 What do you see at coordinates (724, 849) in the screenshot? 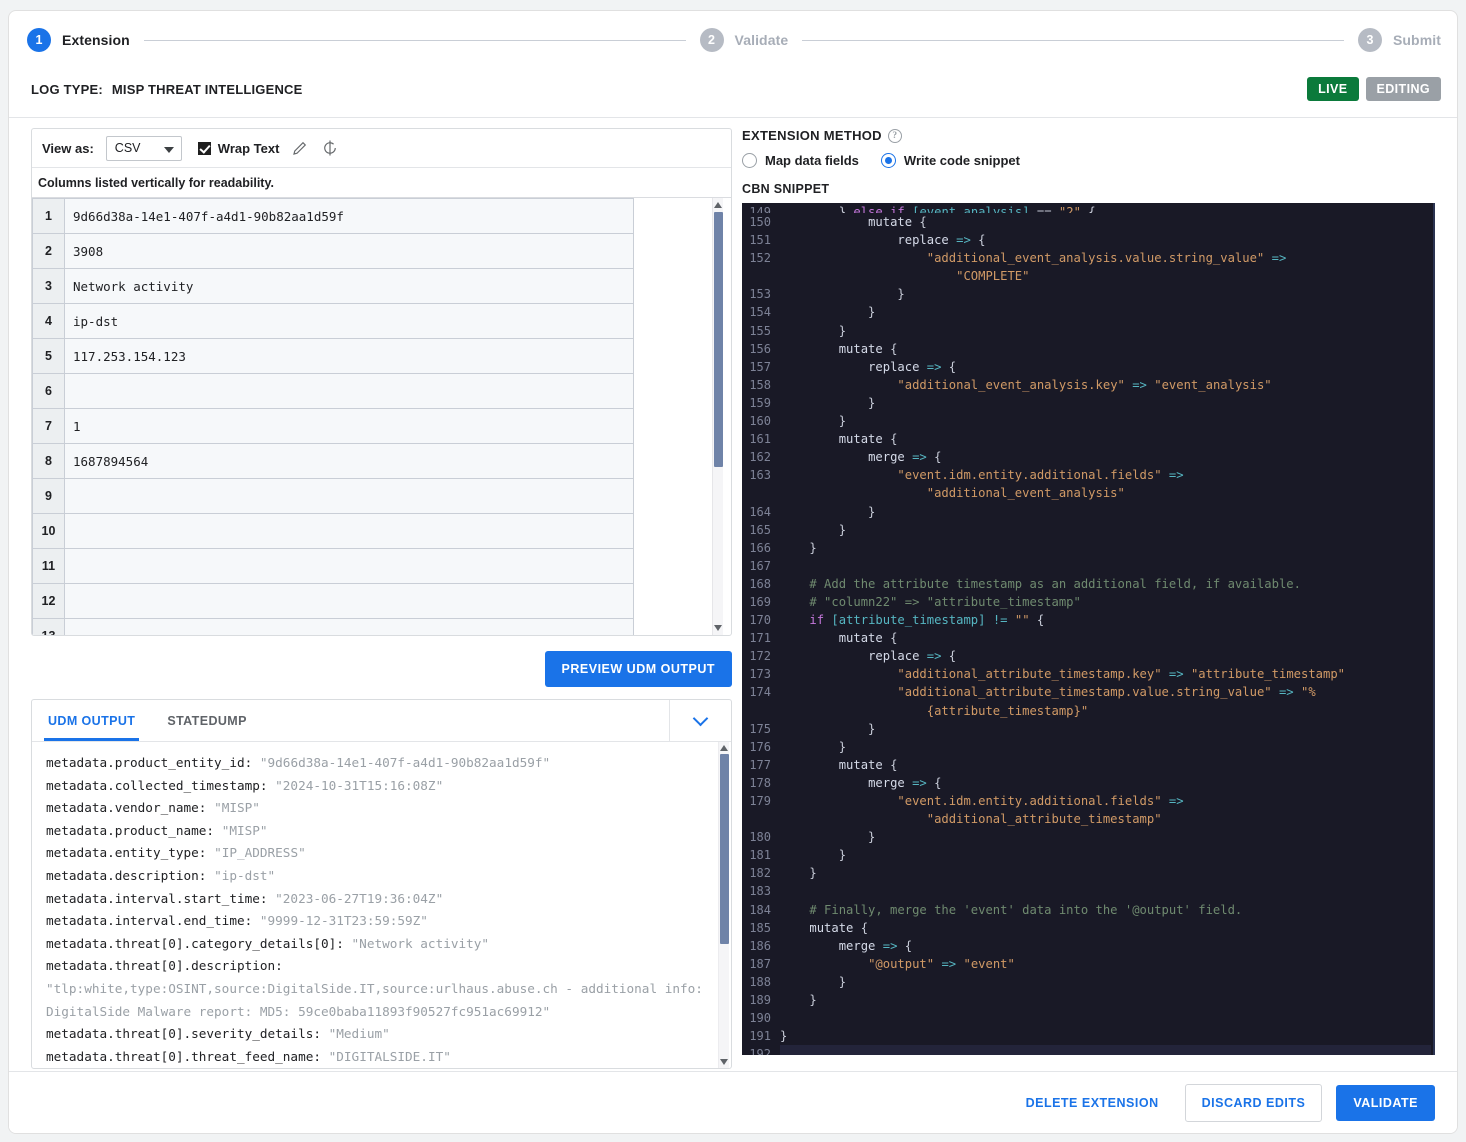
I see `udm-scroll-thumb` at bounding box center [724, 849].